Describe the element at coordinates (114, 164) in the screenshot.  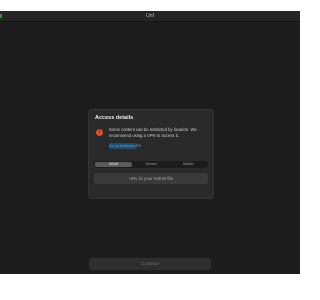
I see `tab-m3u8: M3U8` at that location.